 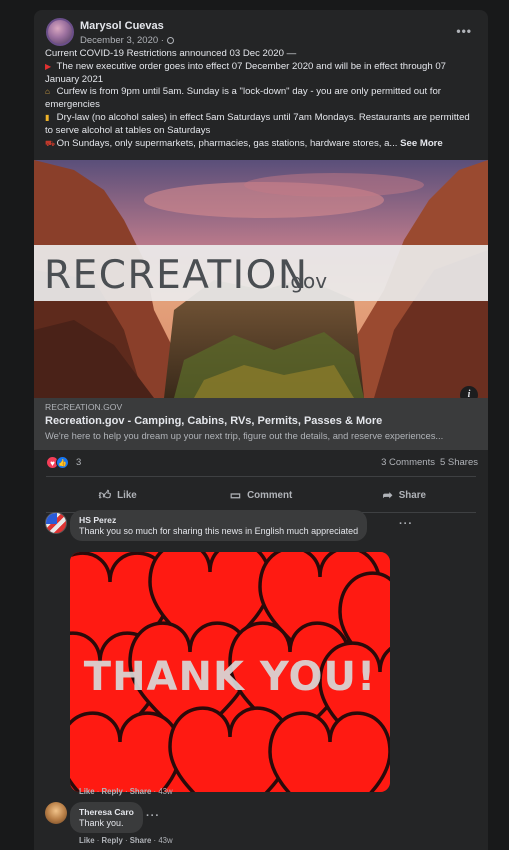 What do you see at coordinates (261, 476) in the screenshot?
I see `divider` at bounding box center [261, 476].